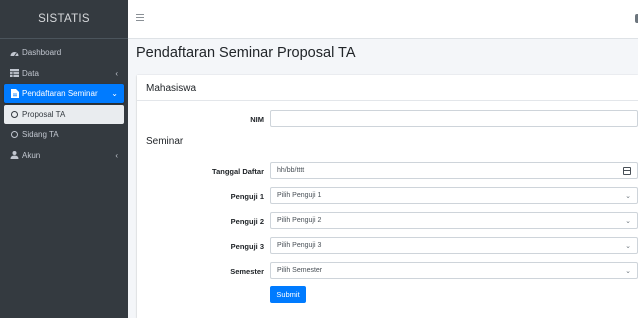  Describe the element at coordinates (30, 73) in the screenshot. I see `sidebar-item-label: Data` at that location.